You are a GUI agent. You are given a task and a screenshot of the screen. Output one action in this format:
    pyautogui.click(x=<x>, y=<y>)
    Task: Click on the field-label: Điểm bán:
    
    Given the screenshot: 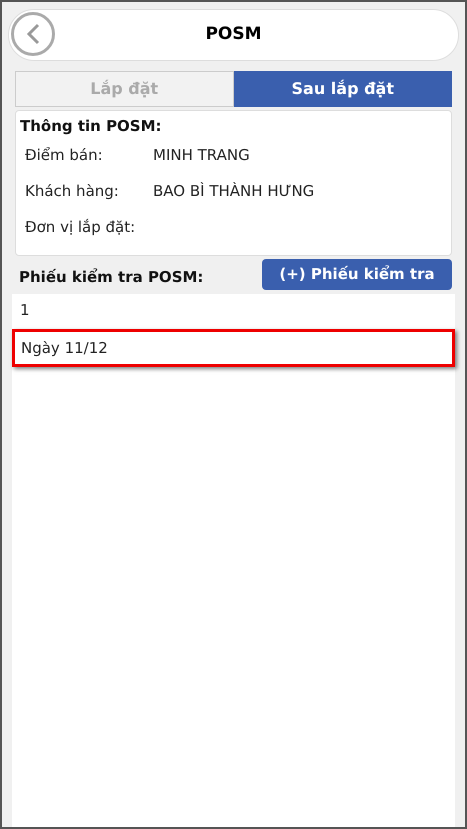 What is the action you would take?
    pyautogui.click(x=64, y=155)
    